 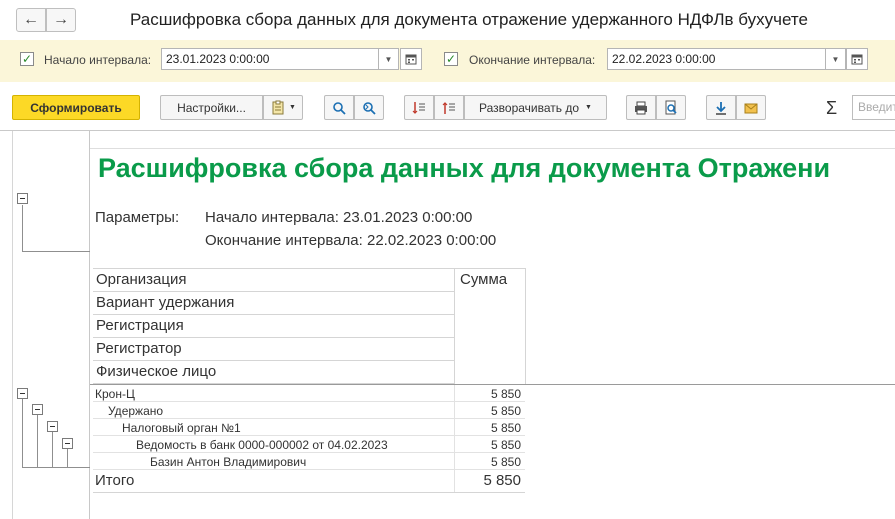 I want to click on save-button, so click(x=721, y=107).